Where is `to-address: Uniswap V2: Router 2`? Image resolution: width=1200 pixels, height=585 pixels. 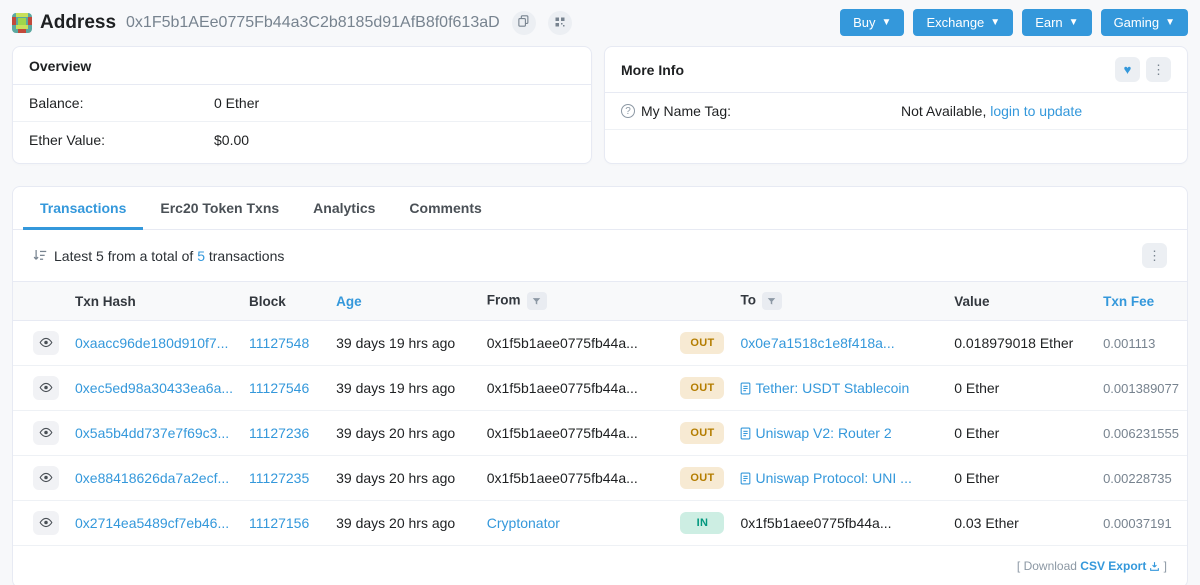 to-address: Uniswap V2: Router 2 is located at coordinates (823, 433).